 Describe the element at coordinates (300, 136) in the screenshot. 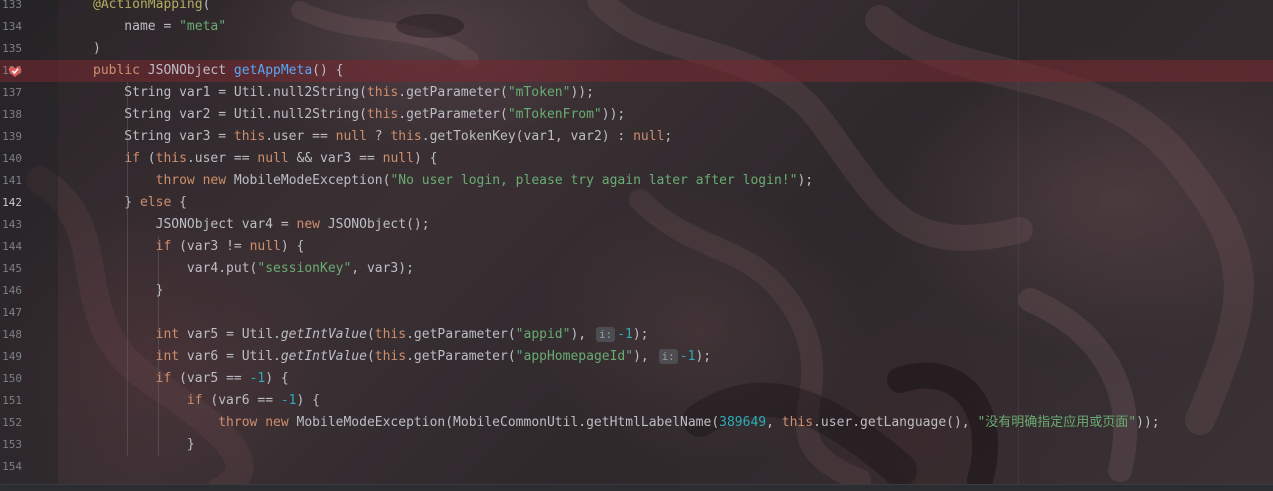

I see `code-token: .user ==` at that location.